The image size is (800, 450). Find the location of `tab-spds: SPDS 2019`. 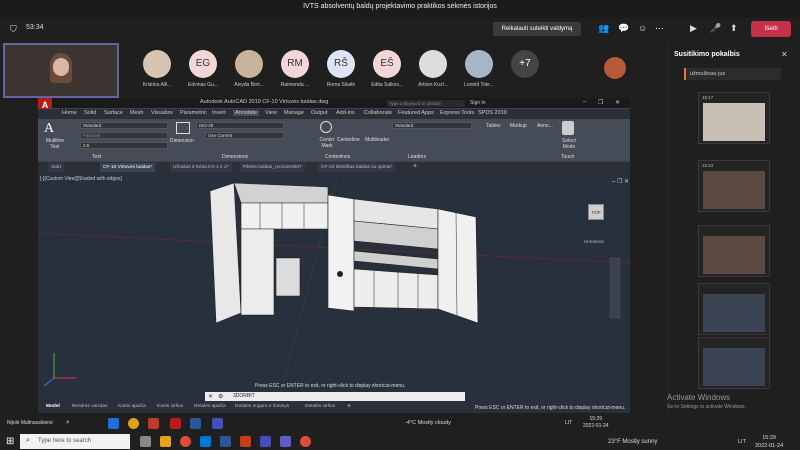

tab-spds: SPDS 2019 is located at coordinates (492, 113).